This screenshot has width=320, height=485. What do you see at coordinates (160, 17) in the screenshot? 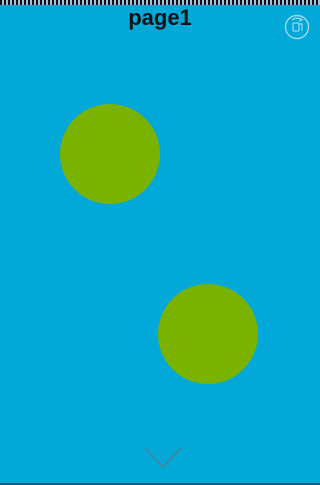
I see `page-title: page1` at bounding box center [160, 17].